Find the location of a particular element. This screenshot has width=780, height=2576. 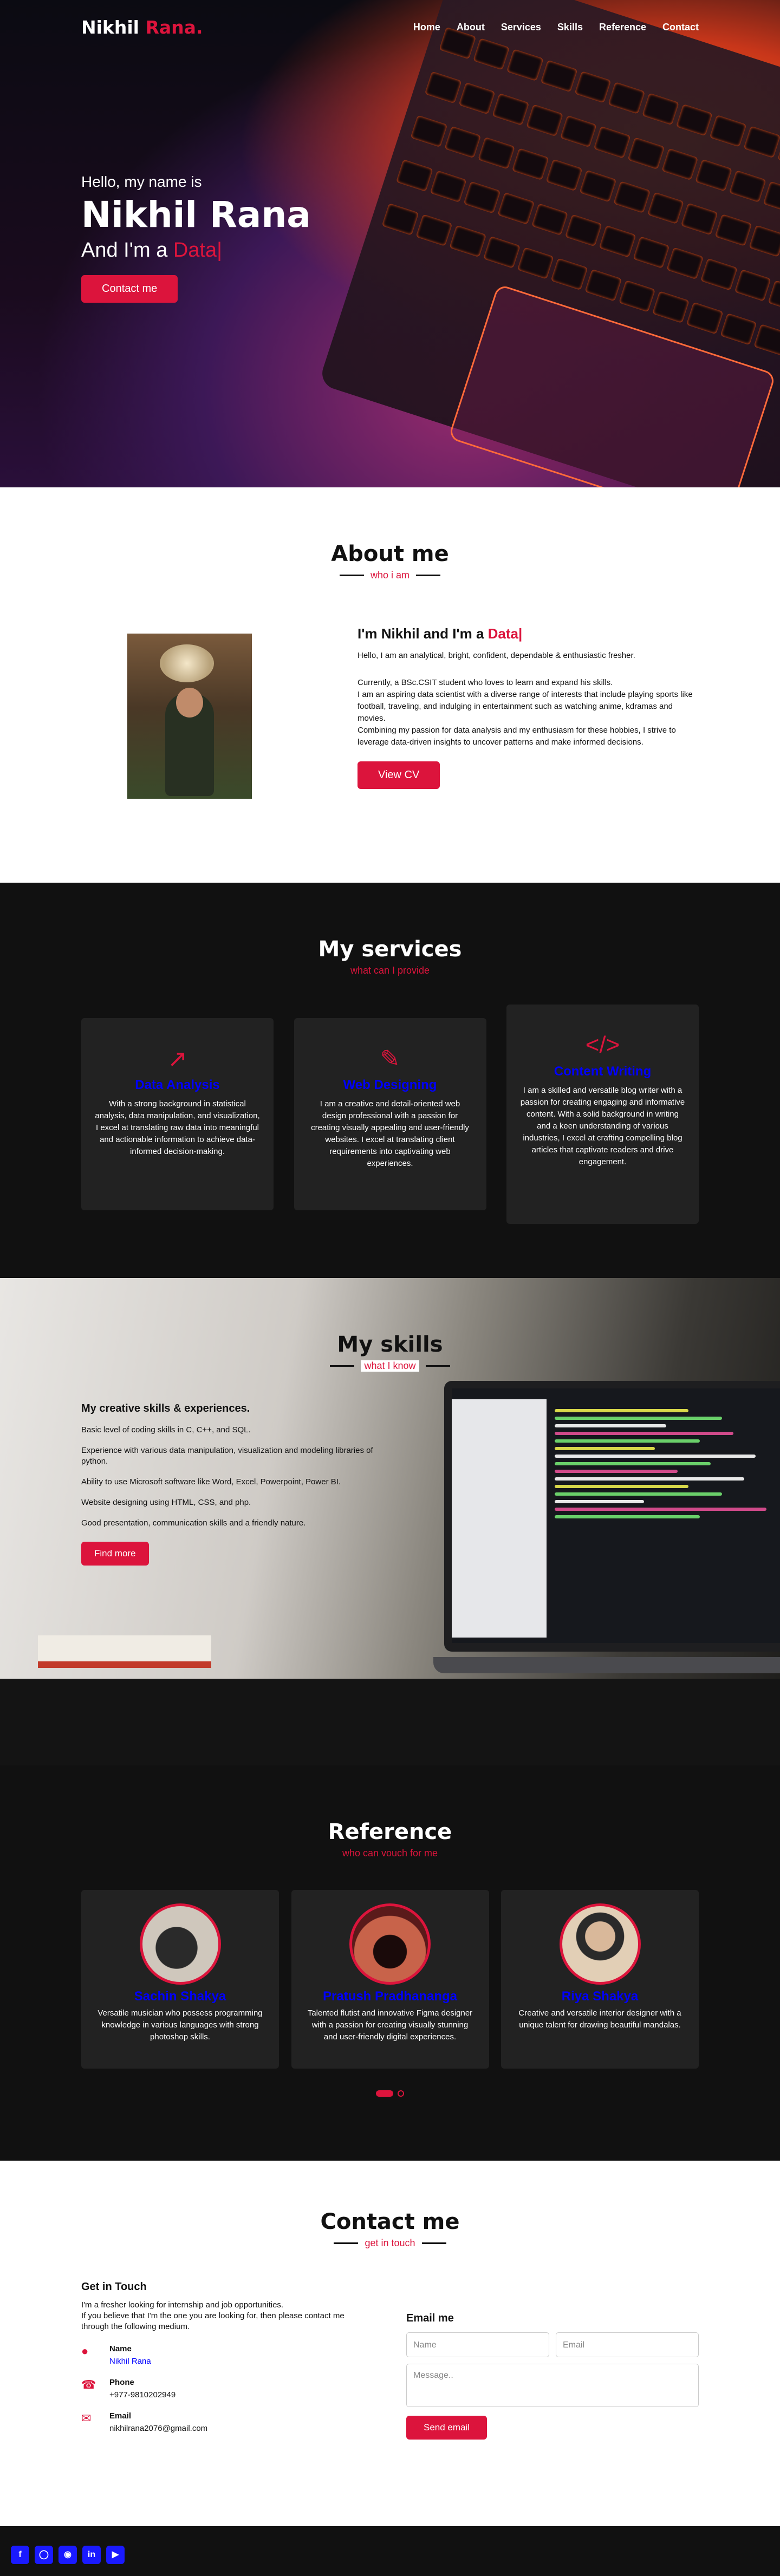

facebook-icon: f is located at coordinates (20, 2555).